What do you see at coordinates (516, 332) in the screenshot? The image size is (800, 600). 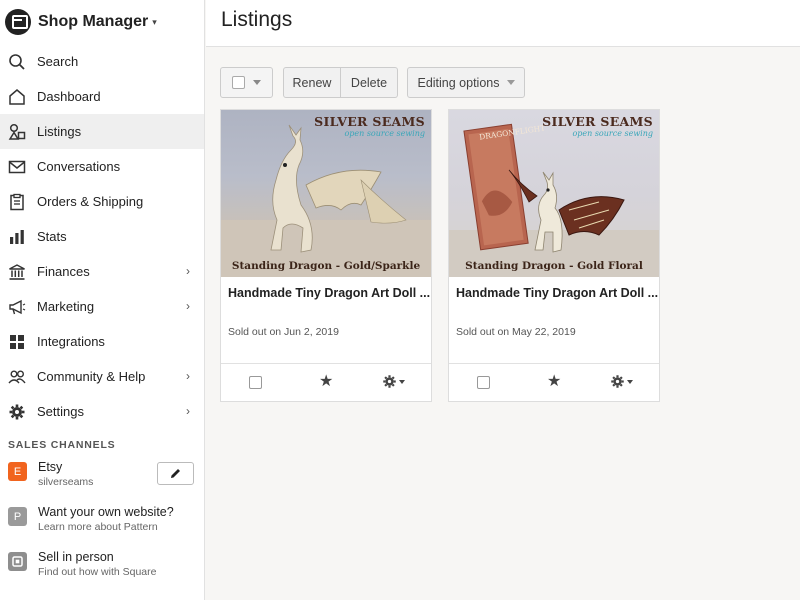 I see `listing-status: Sold out on May 22, 2019` at bounding box center [516, 332].